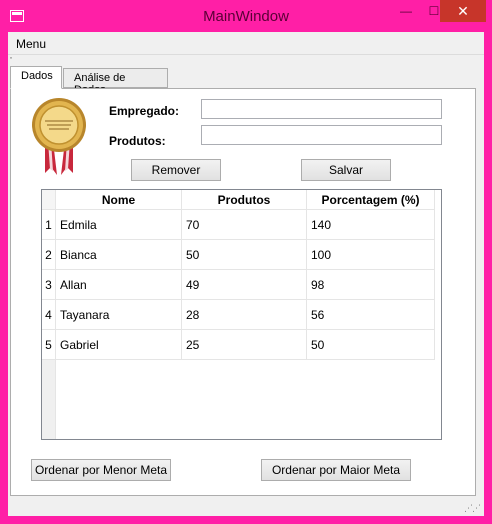 The image size is (492, 524). Describe the element at coordinates (49, 345) in the screenshot. I see `row-header: 5` at that location.